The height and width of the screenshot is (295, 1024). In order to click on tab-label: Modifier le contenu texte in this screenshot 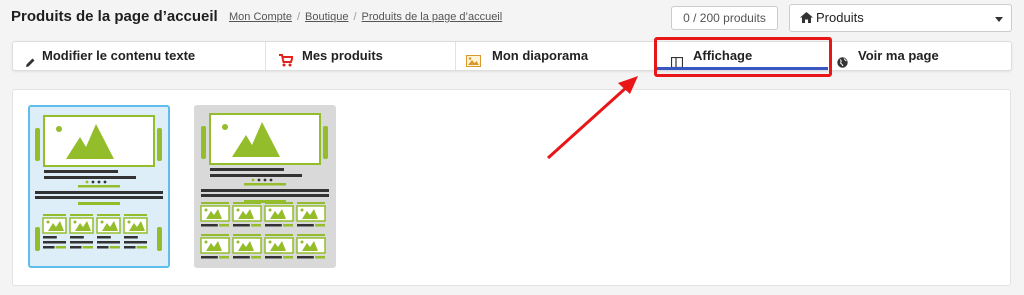, I will do `click(119, 55)`.